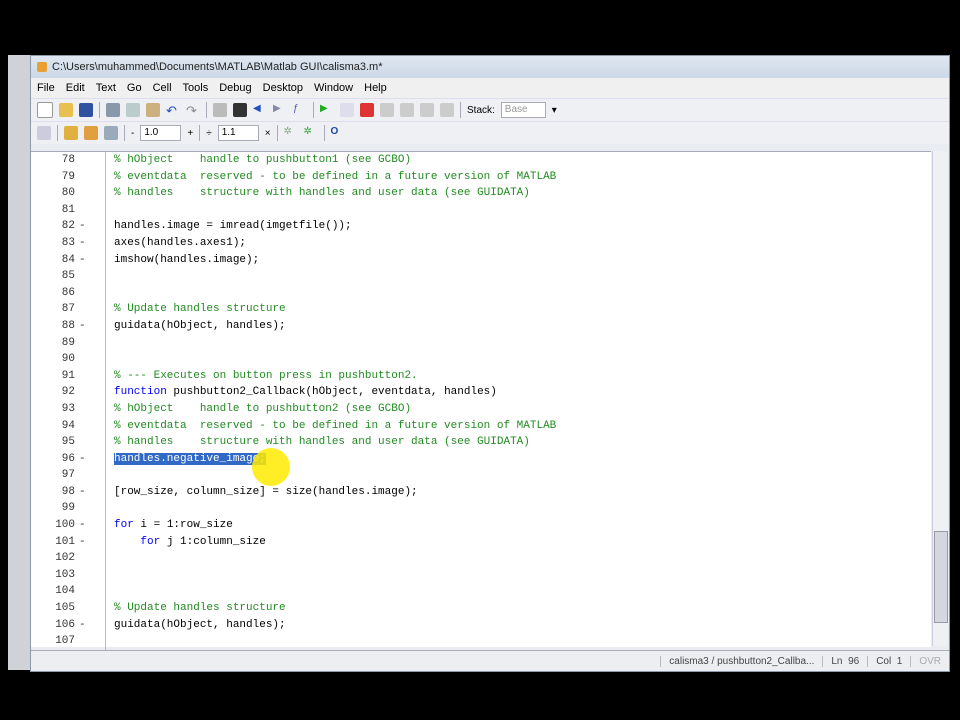 The height and width of the screenshot is (720, 960). Describe the element at coordinates (387, 110) in the screenshot. I see `step-icon` at that location.